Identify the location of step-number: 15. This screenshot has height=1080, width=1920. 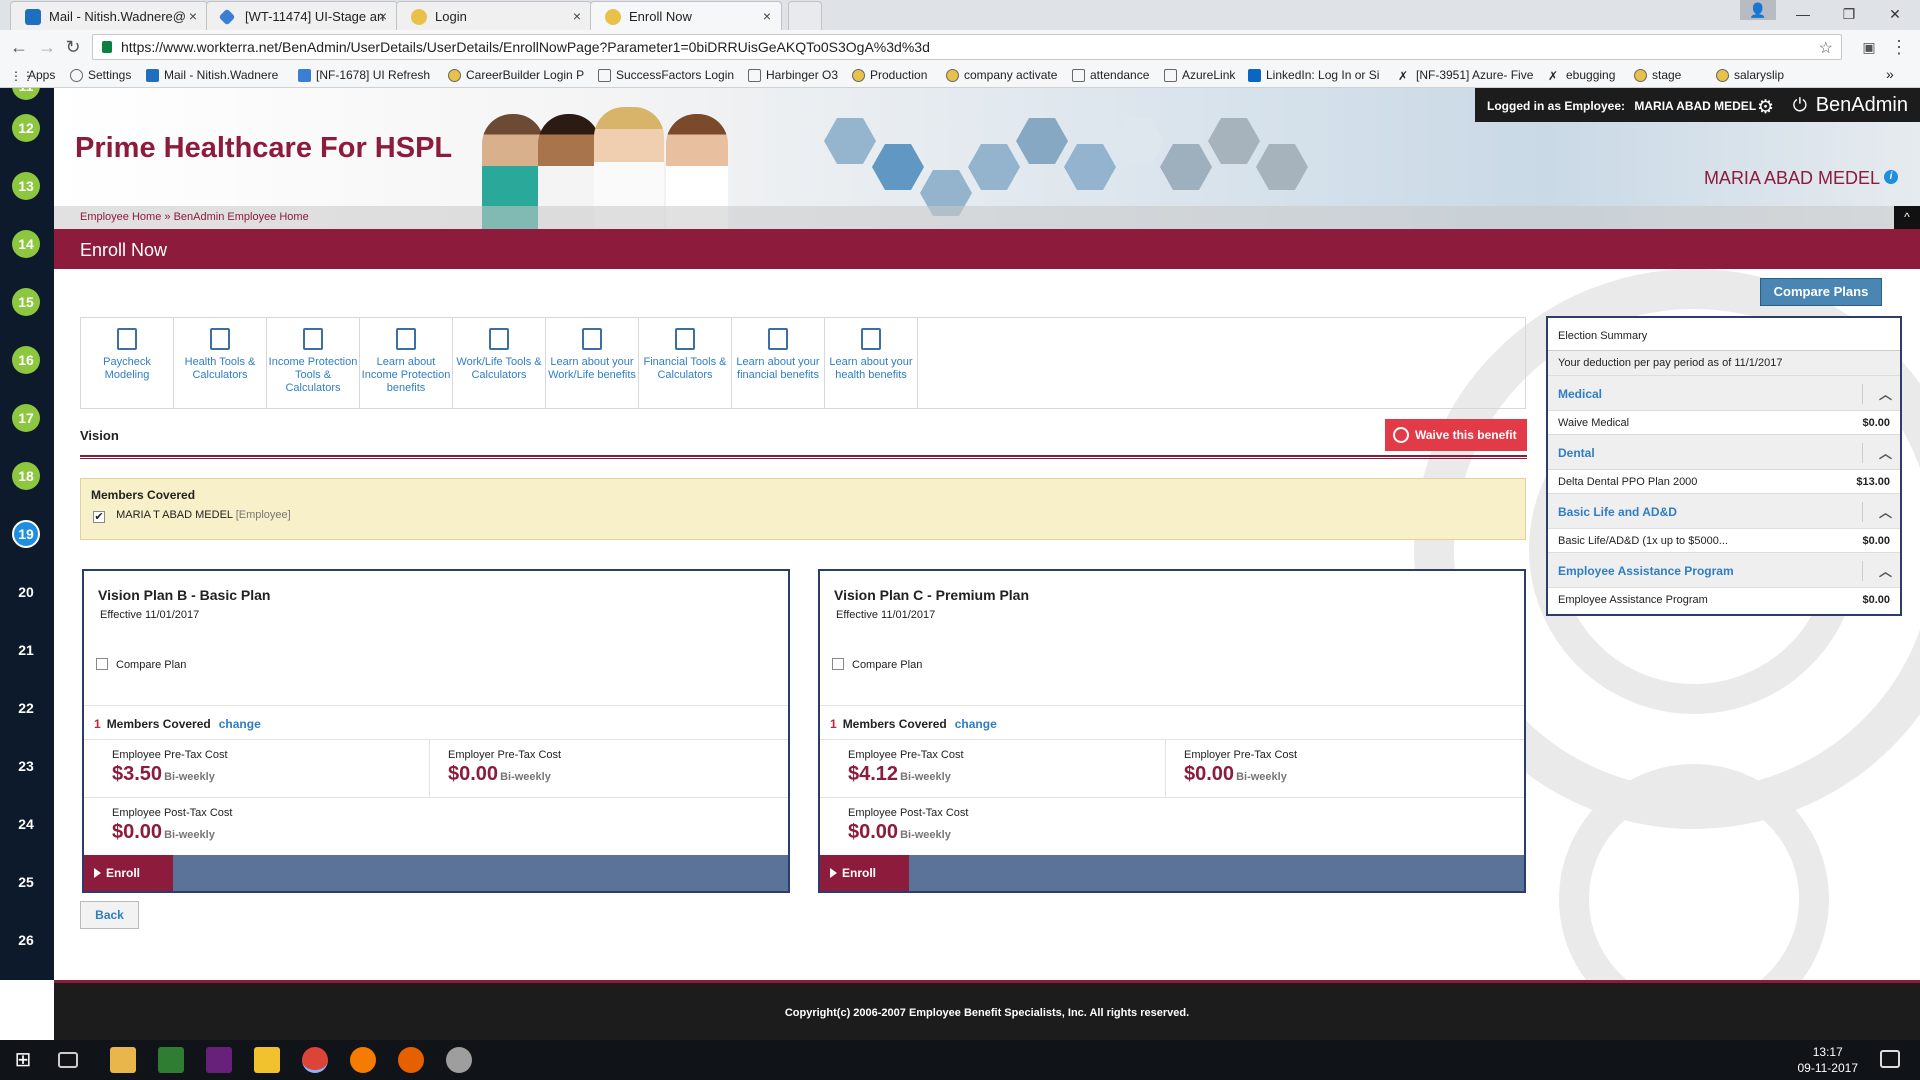
(26, 302).